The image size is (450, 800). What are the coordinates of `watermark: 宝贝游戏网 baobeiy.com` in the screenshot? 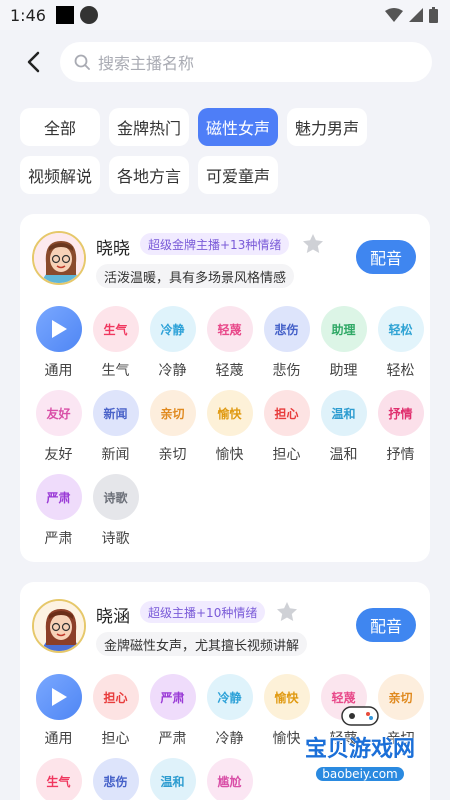 It's located at (360, 742).